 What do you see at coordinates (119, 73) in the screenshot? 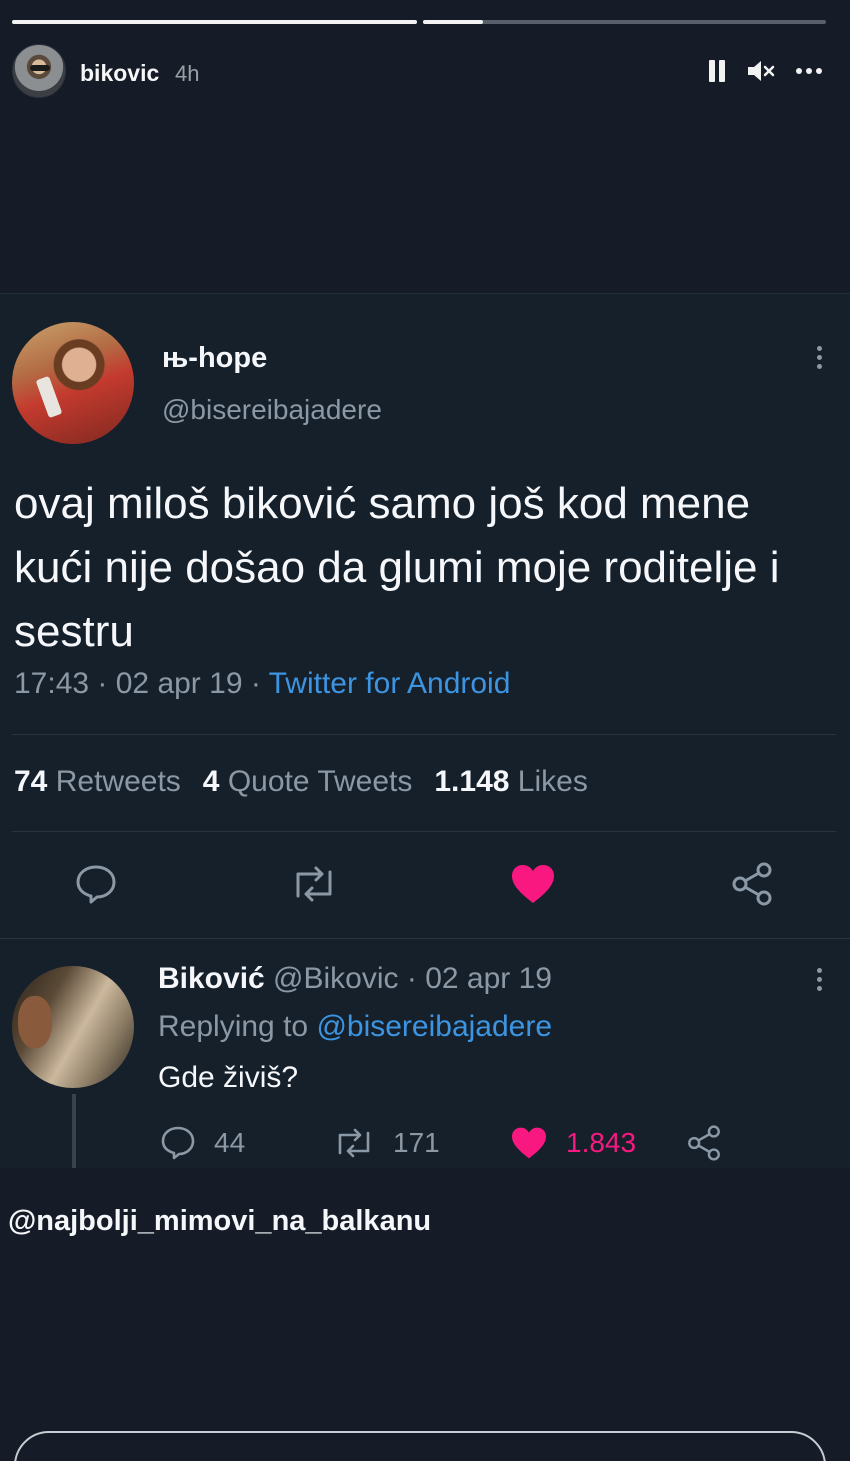
I see `story-username: bikovic` at bounding box center [119, 73].